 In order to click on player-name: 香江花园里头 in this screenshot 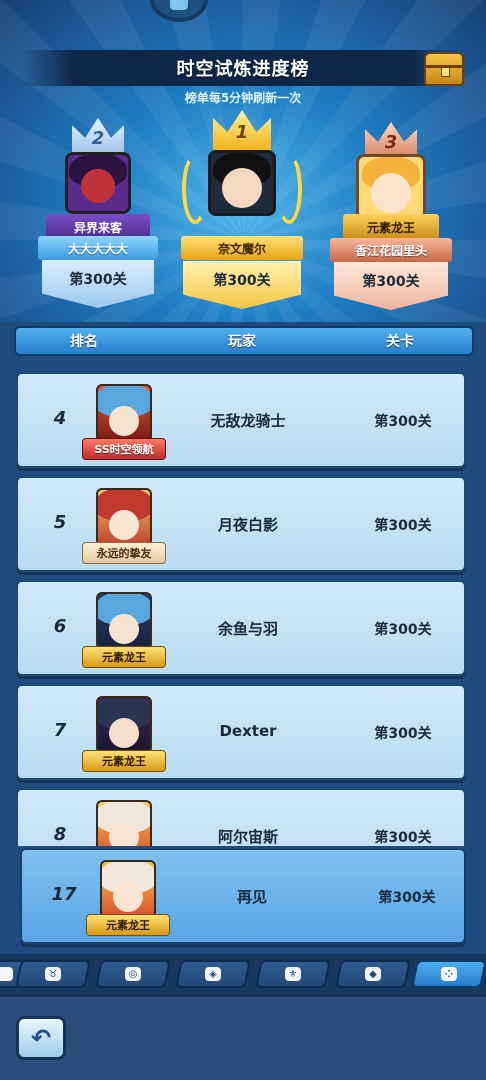, I will do `click(391, 250)`.